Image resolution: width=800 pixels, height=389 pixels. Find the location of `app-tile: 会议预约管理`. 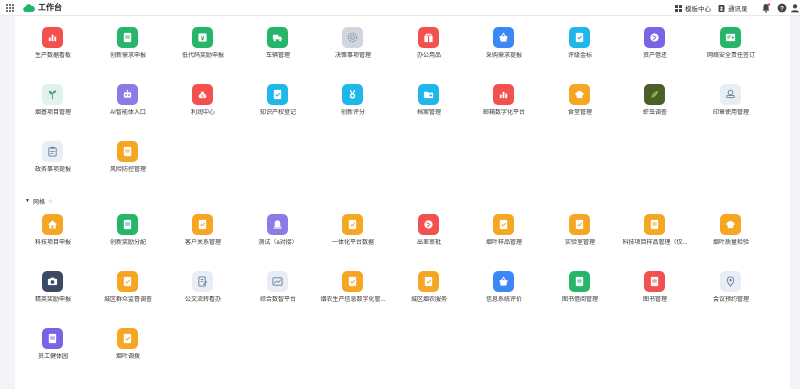

app-tile: 会议预约管理 is located at coordinates (731, 291).